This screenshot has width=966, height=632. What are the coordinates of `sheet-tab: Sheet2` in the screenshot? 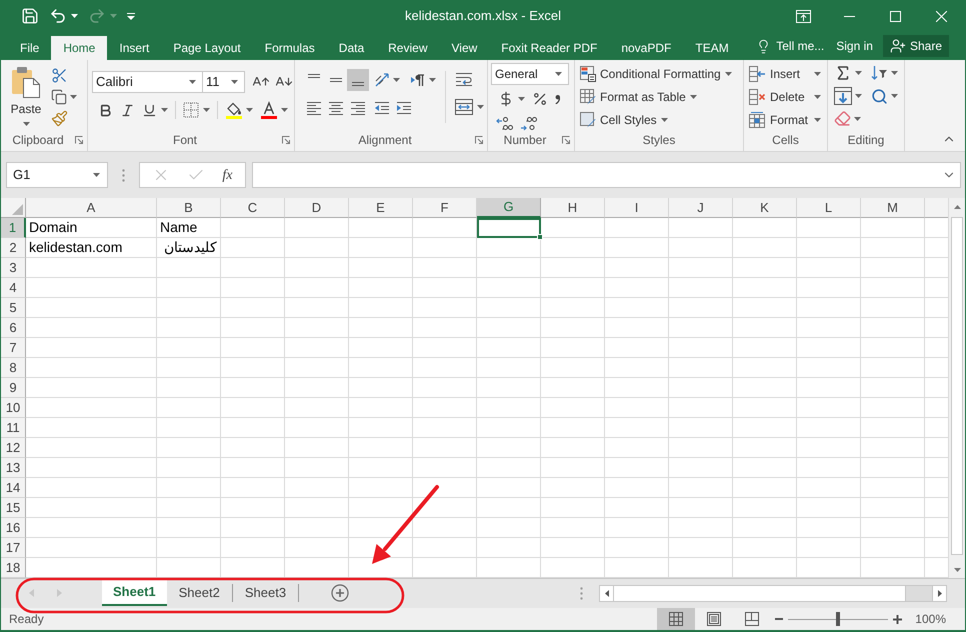 It's located at (199, 592).